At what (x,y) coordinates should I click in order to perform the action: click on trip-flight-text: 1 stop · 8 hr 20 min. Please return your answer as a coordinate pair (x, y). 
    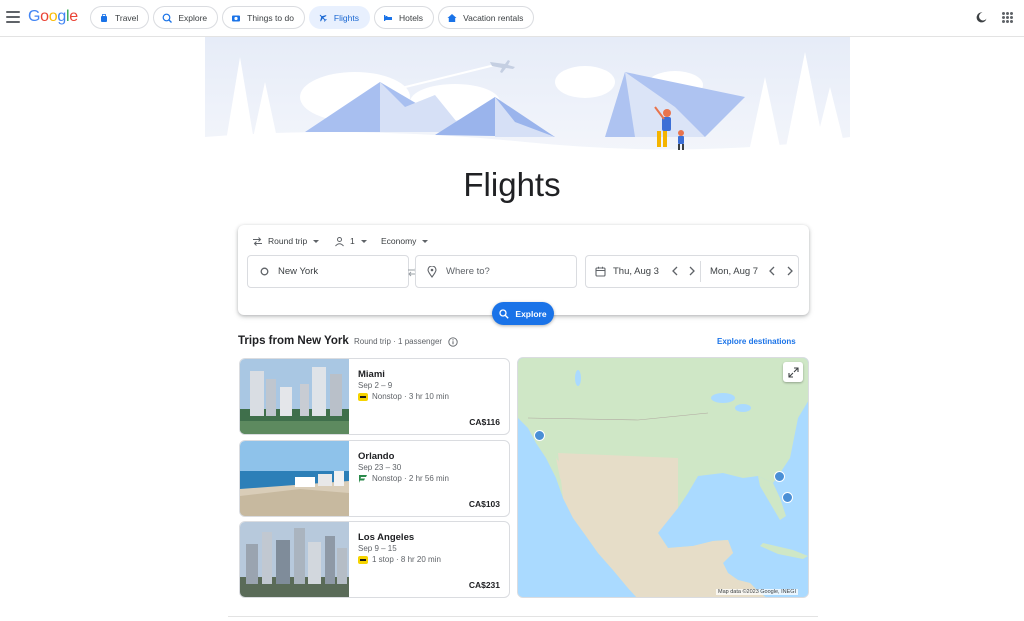
    Looking at the image, I should click on (406, 559).